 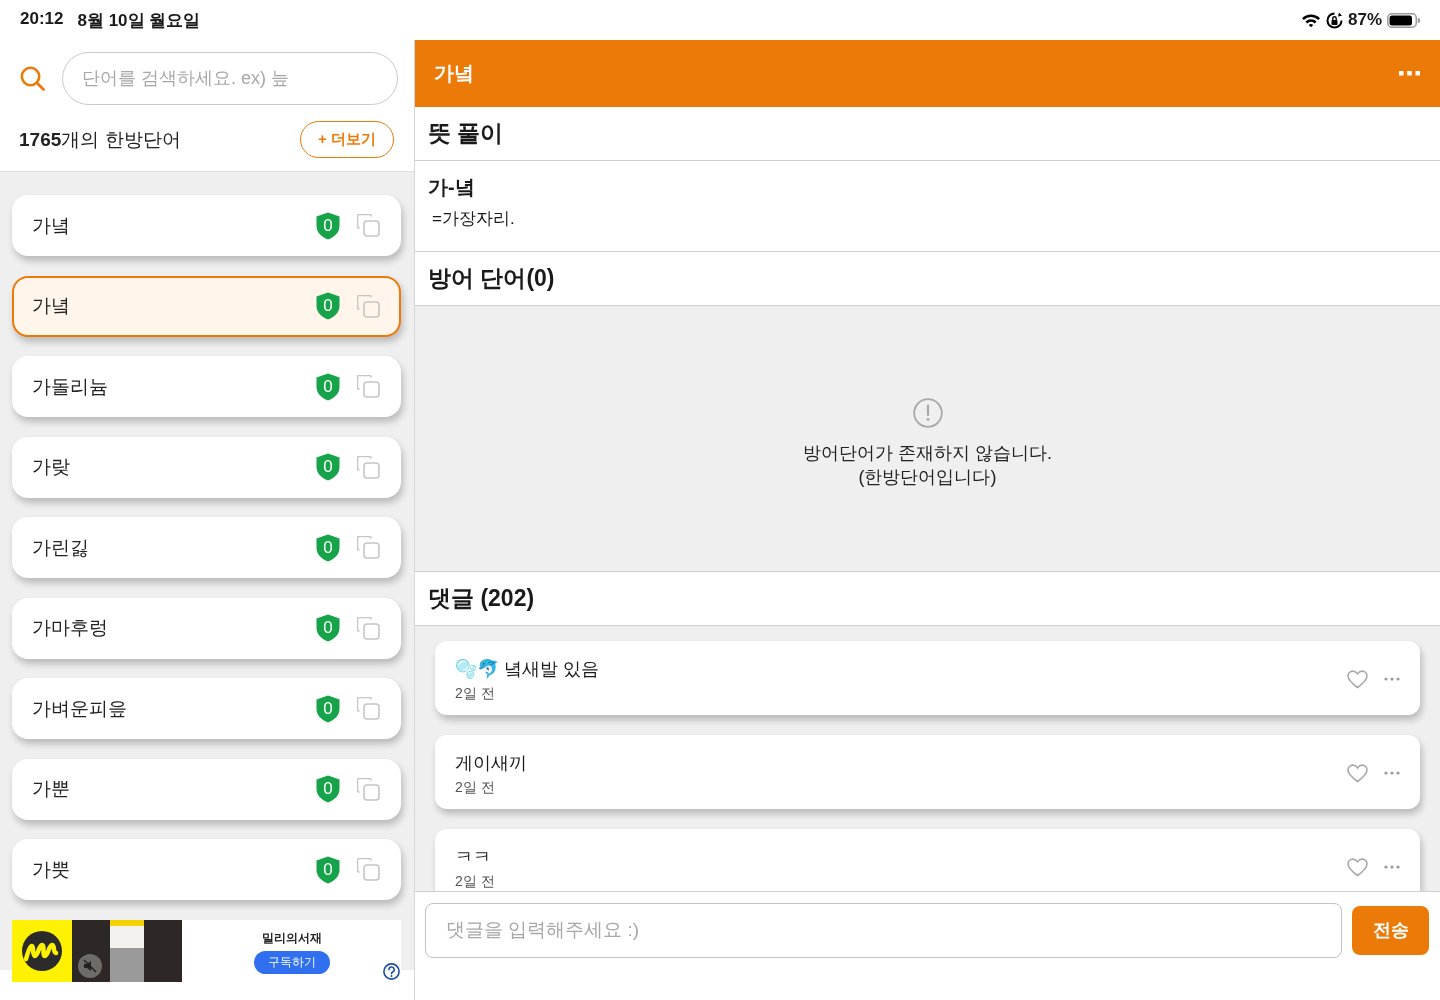 What do you see at coordinates (454, 73) in the screenshot?
I see `page-title: 가녘` at bounding box center [454, 73].